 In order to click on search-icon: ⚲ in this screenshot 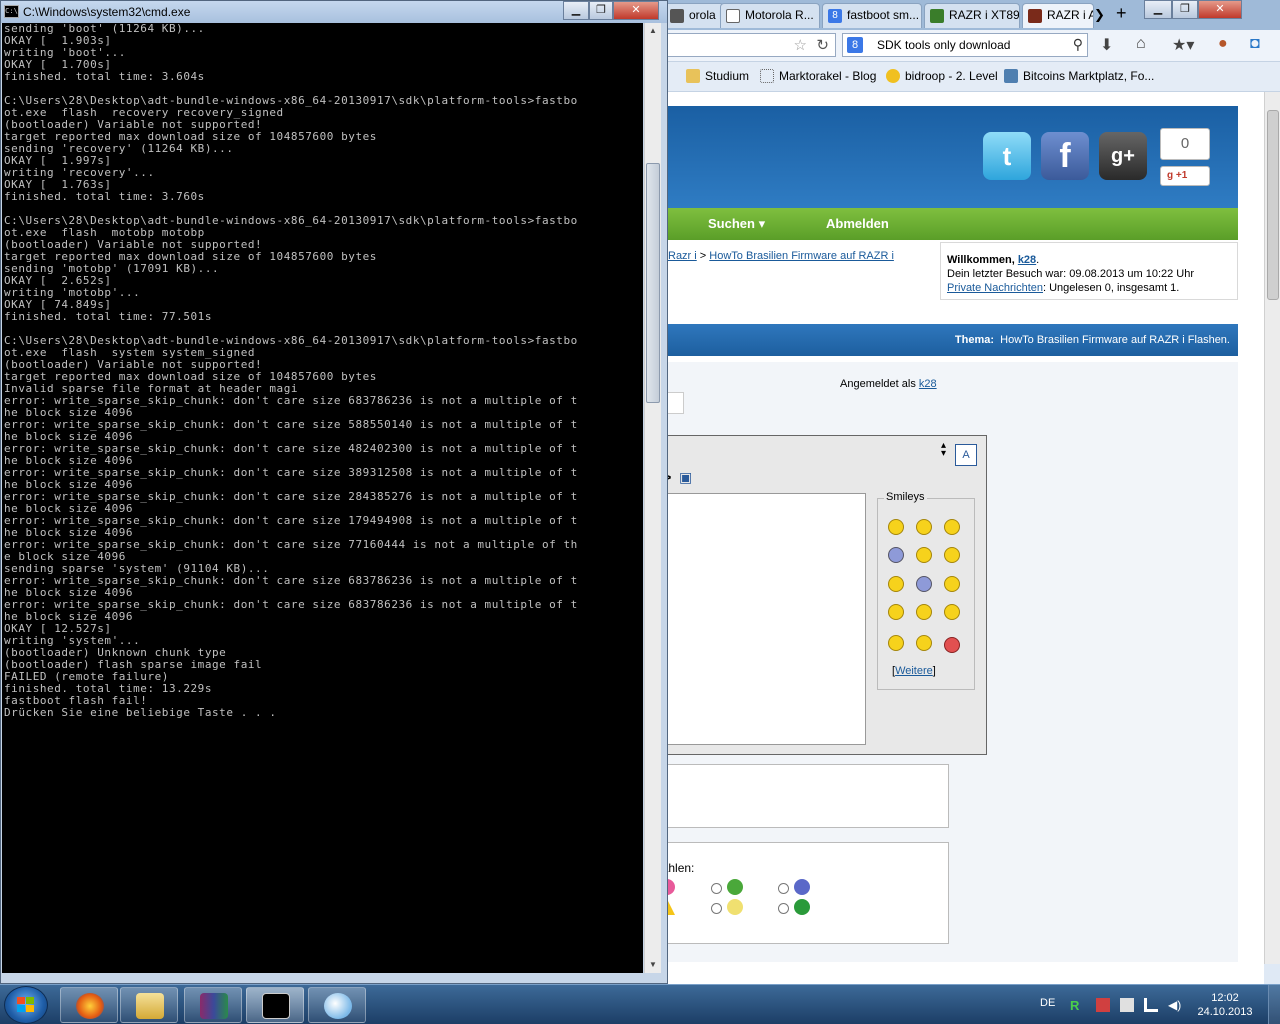, I will do `click(1078, 44)`.